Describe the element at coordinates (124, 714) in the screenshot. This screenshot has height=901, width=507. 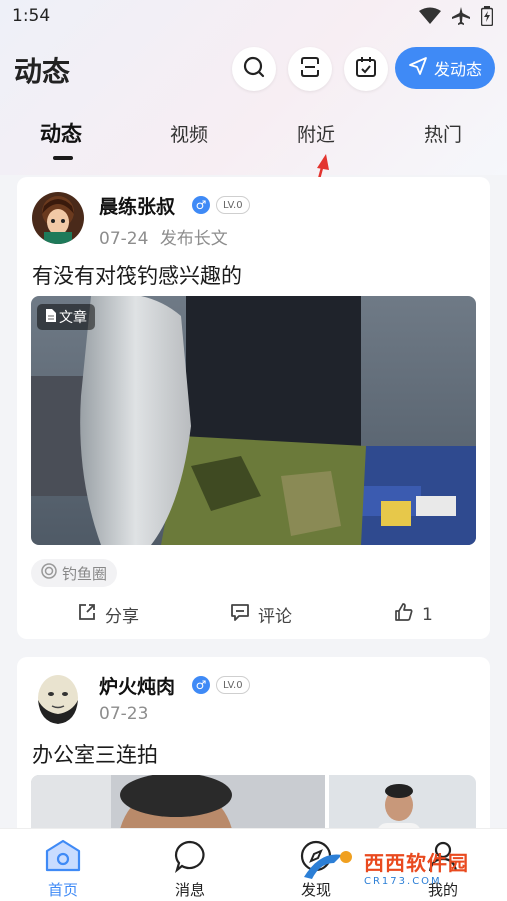
I see `post-date: 07-23` at that location.